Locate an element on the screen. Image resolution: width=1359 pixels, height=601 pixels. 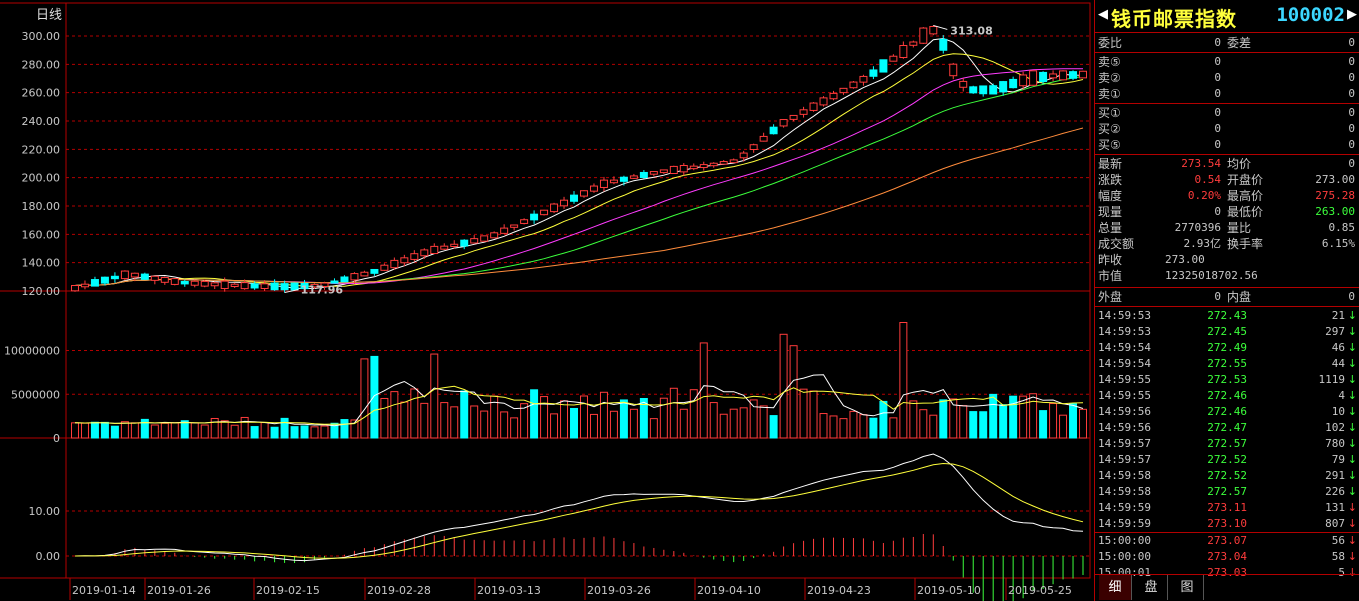
price-tick-label: 180.00 is located at coordinates (41, 206).